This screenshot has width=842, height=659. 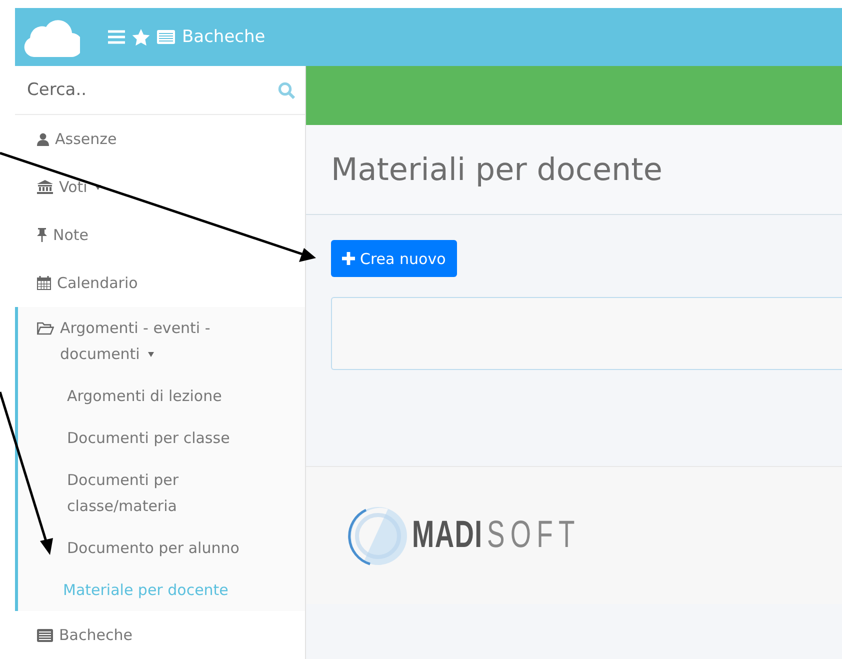 What do you see at coordinates (95, 635) in the screenshot?
I see `menu-item: Bacheche` at bounding box center [95, 635].